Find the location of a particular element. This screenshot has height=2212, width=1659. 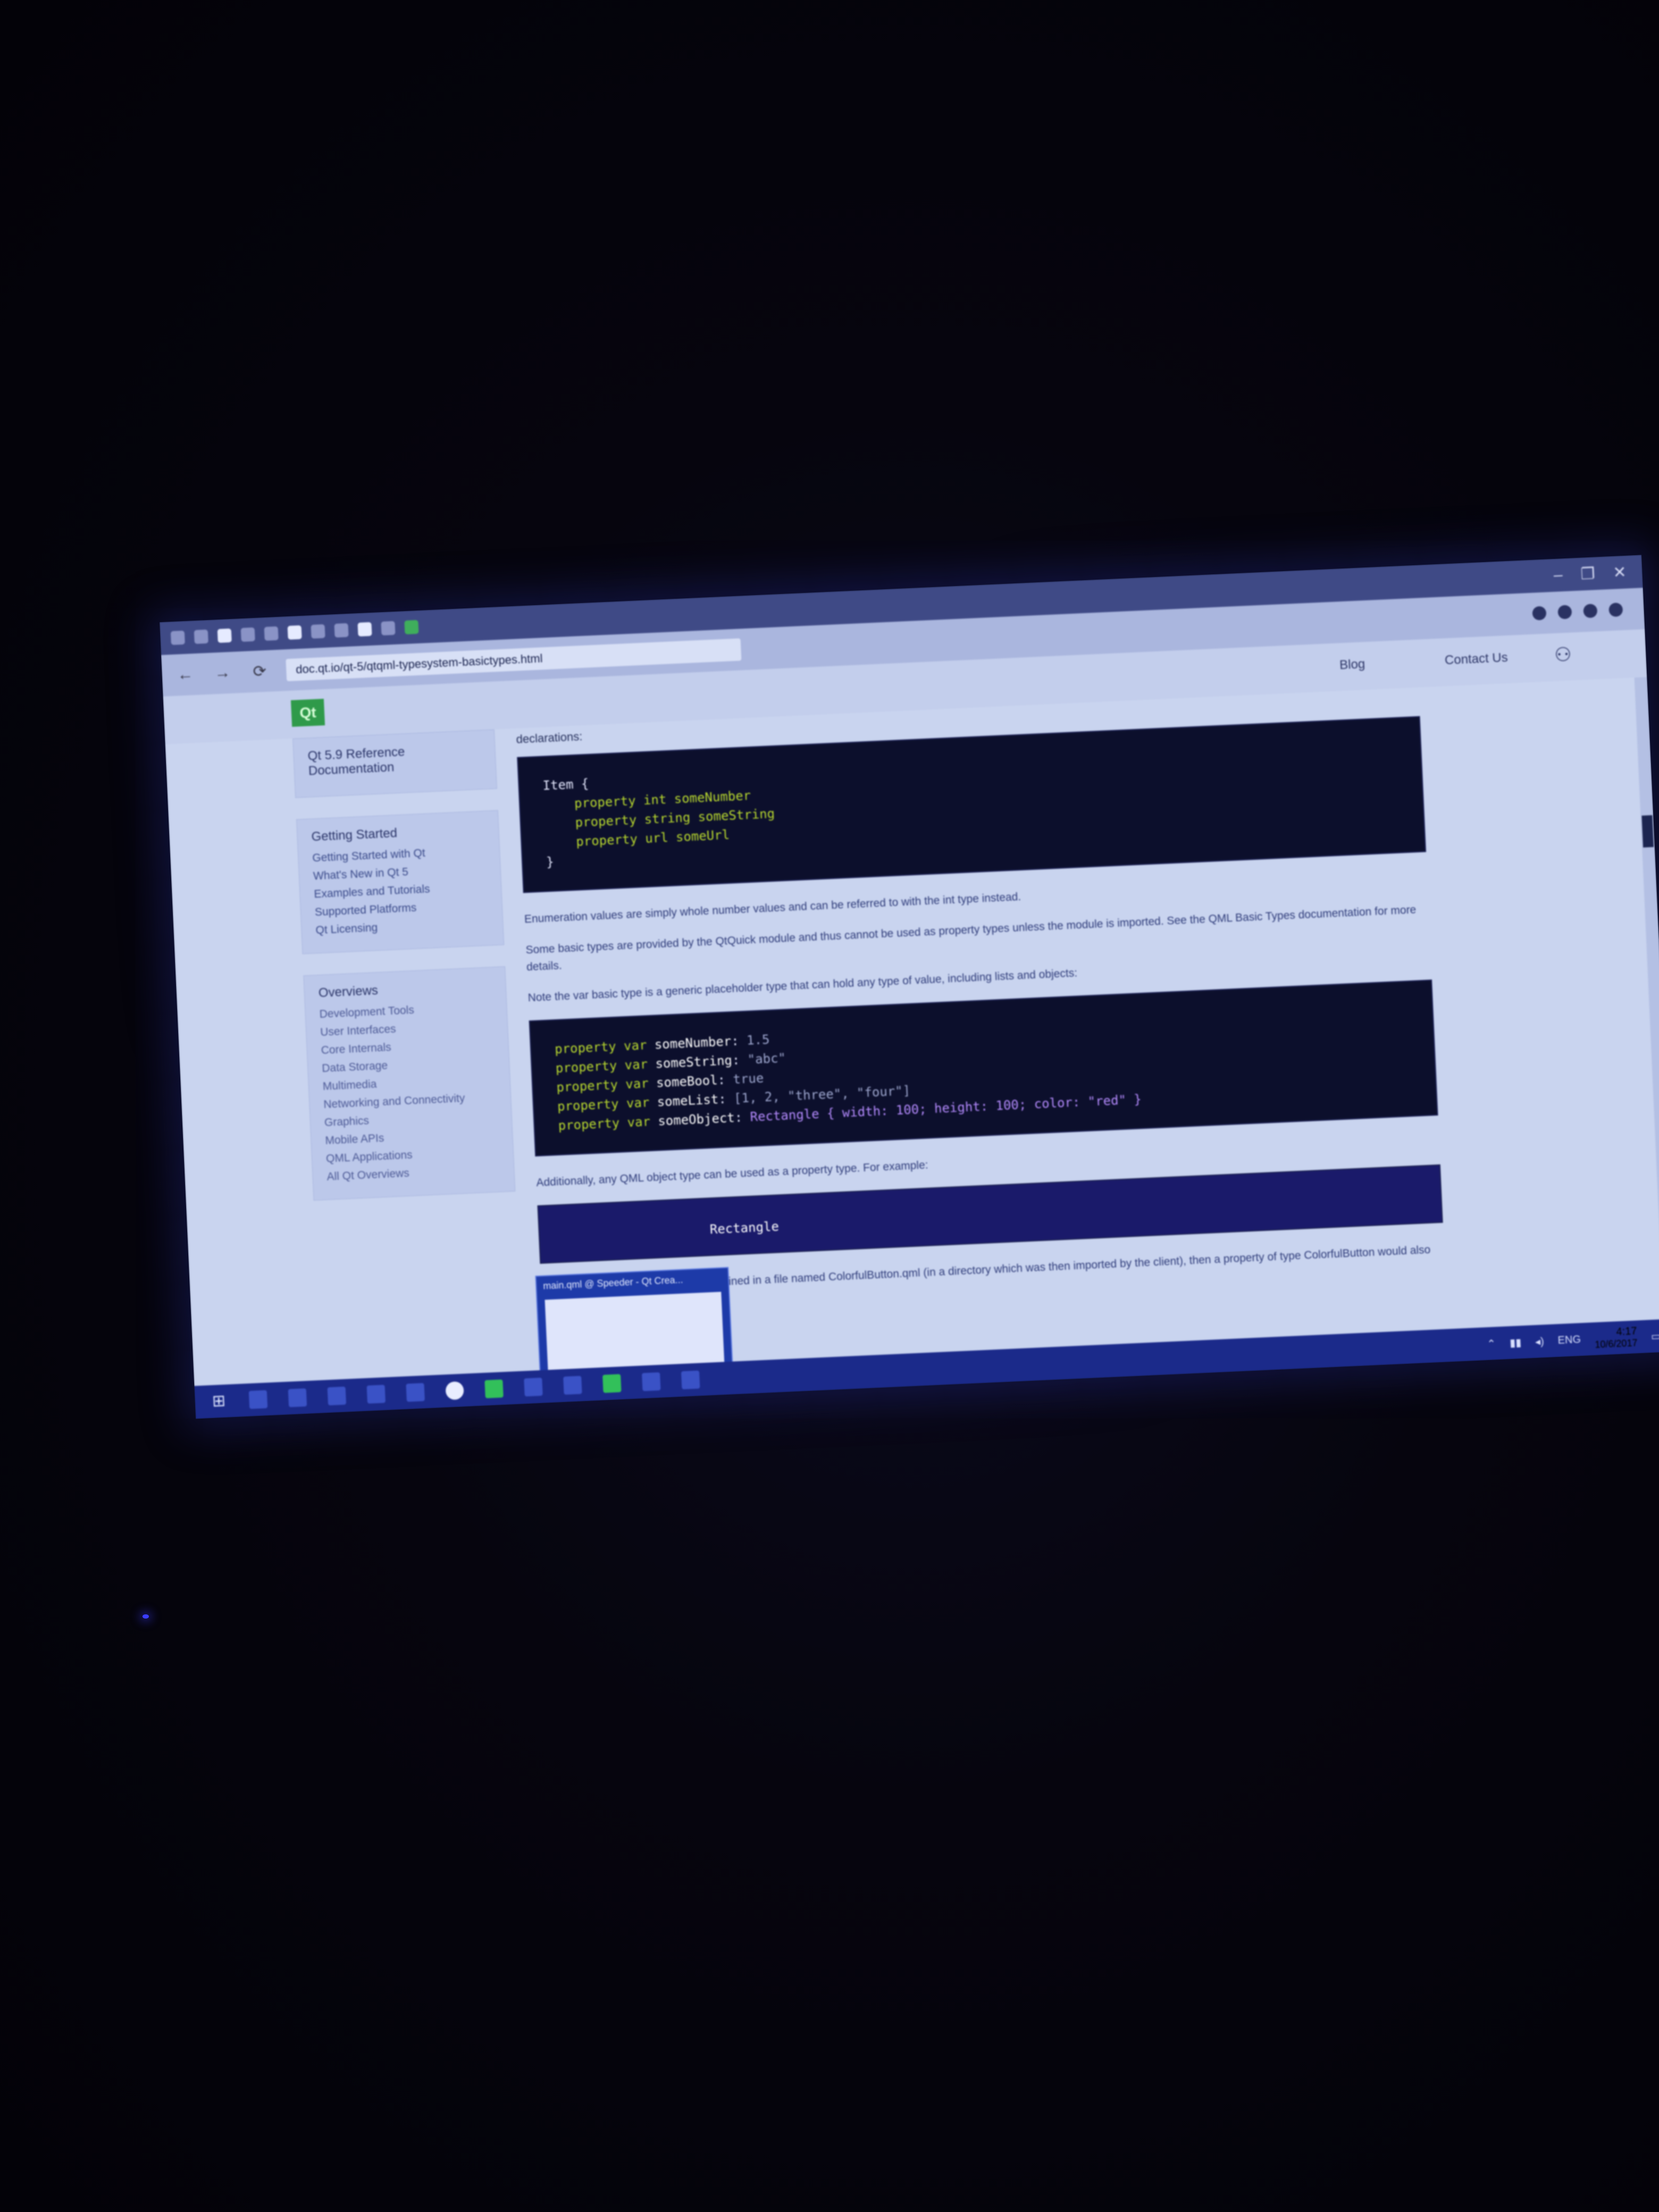

sidebar-item: Development Tools is located at coordinates (406, 1010).